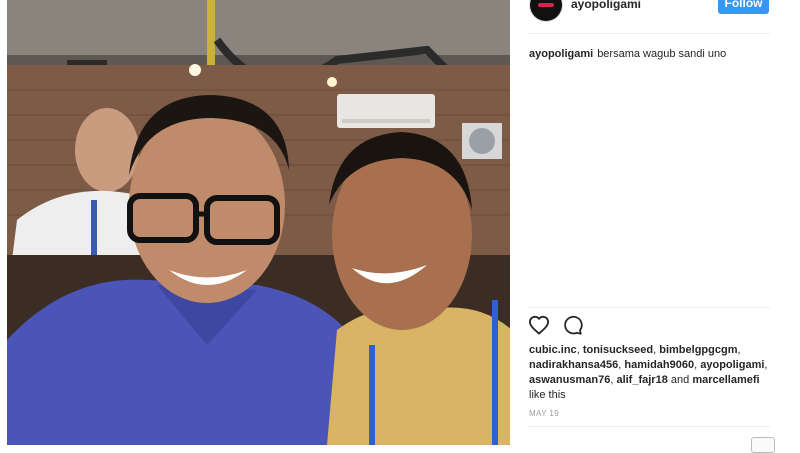 Image resolution: width=800 pixels, height=453 pixels. Describe the element at coordinates (649, 426) in the screenshot. I see `comment-divider` at that location.